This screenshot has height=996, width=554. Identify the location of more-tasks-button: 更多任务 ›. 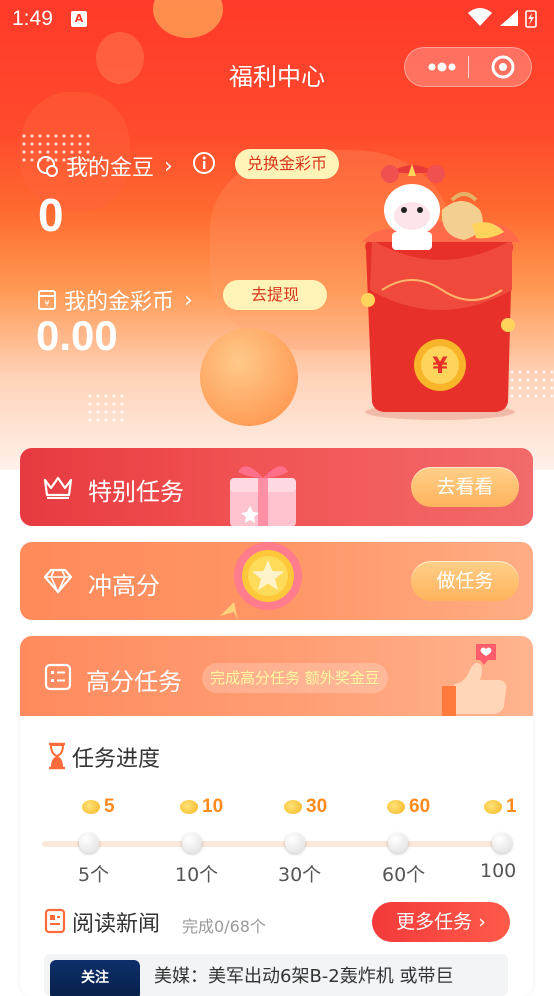
(441, 922).